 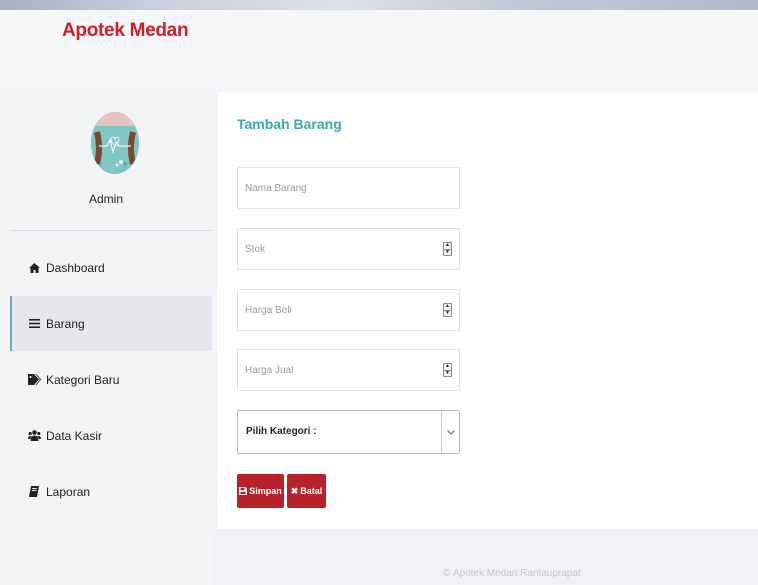 What do you see at coordinates (485, 557) in the screenshot?
I see `footer: © Apotek Medan Rantauprapat` at bounding box center [485, 557].